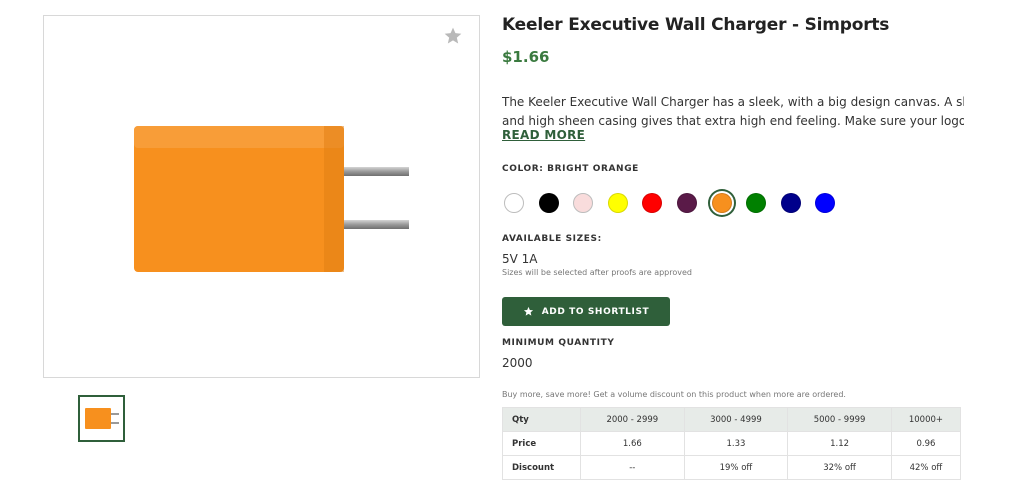 The image size is (1024, 489). I want to click on table-header-cell: 10000+, so click(926, 419).